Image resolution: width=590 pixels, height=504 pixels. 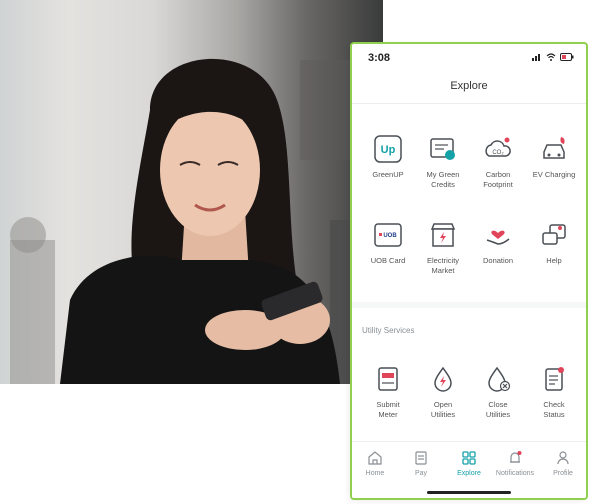 I want to click on utility-close-utilities: Close Utilities, so click(x=498, y=392).